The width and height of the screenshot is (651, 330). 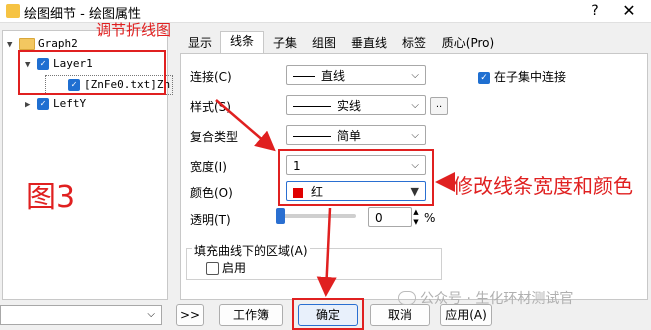 What do you see at coordinates (245, 125) in the screenshot?
I see `arrow-to-width` at bounding box center [245, 125].